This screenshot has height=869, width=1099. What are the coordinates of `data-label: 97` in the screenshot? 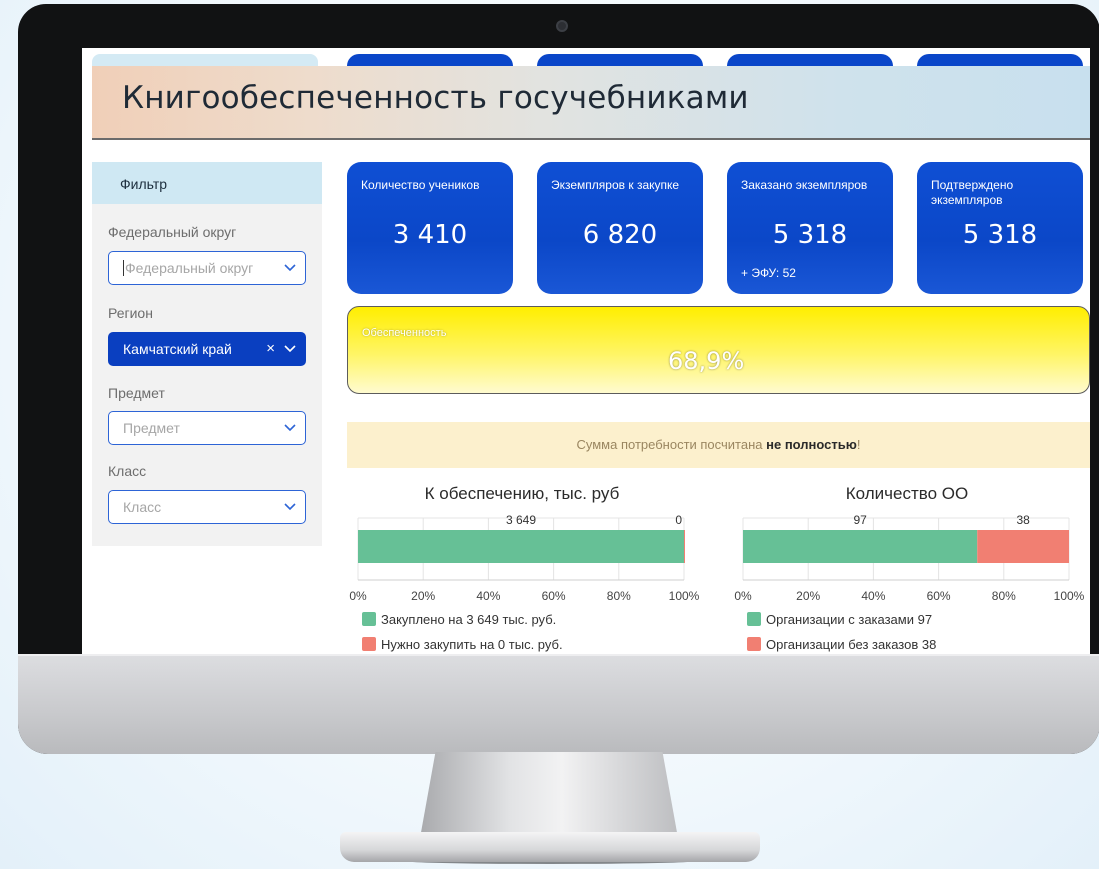 It's located at (860, 520).